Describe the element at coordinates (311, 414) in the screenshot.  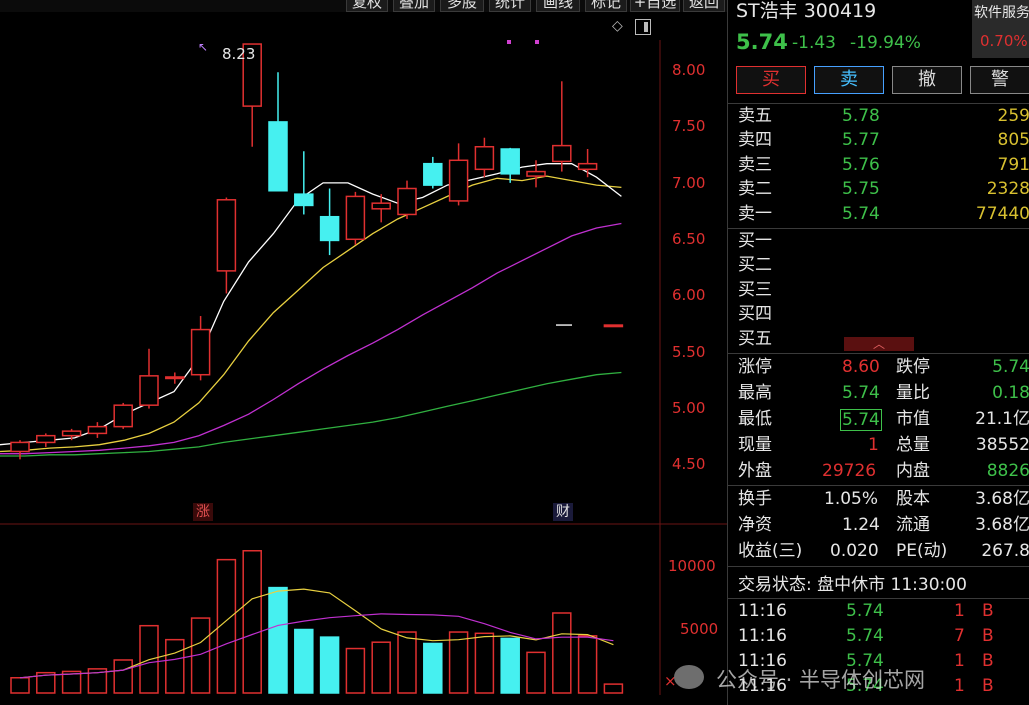
I see `ma60-line` at that location.